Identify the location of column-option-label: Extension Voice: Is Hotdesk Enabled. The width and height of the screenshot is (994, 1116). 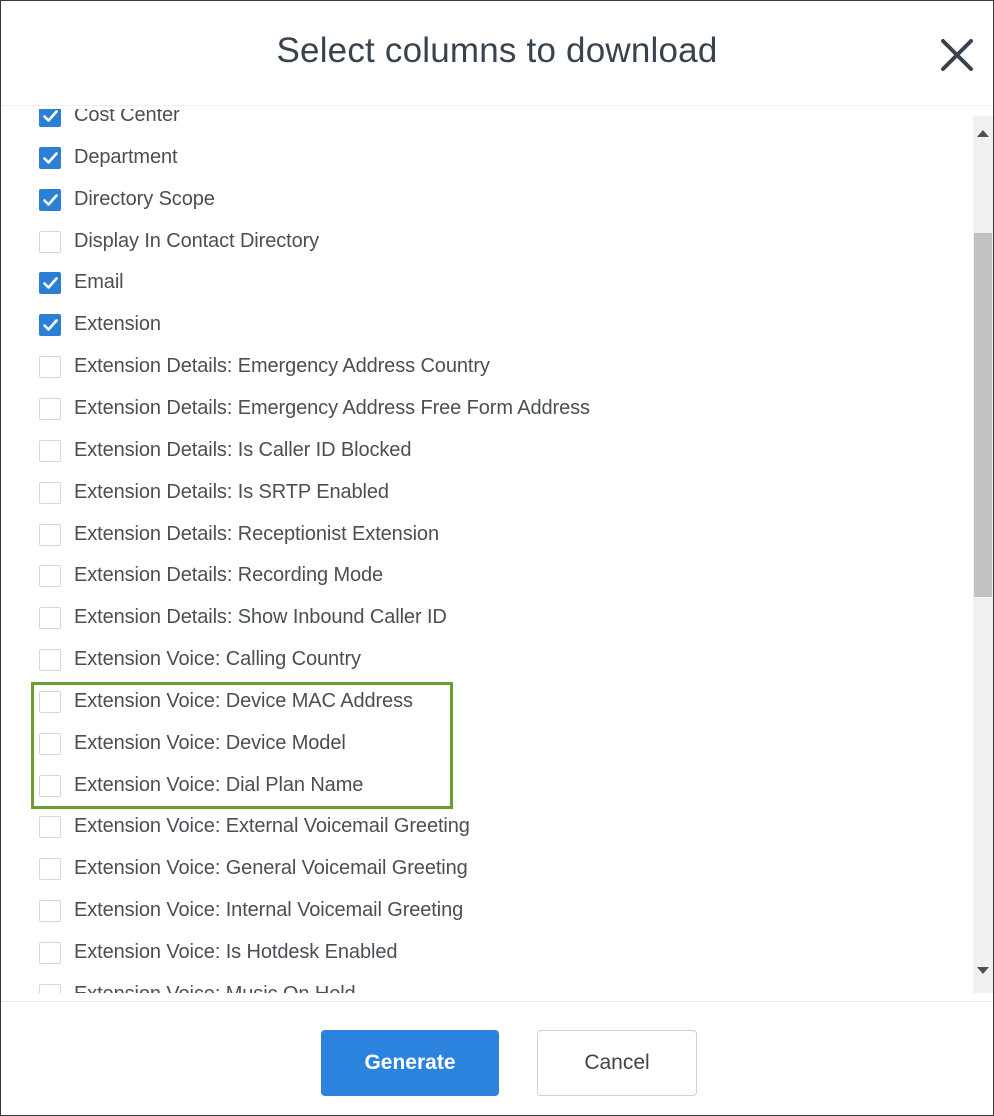
(236, 952).